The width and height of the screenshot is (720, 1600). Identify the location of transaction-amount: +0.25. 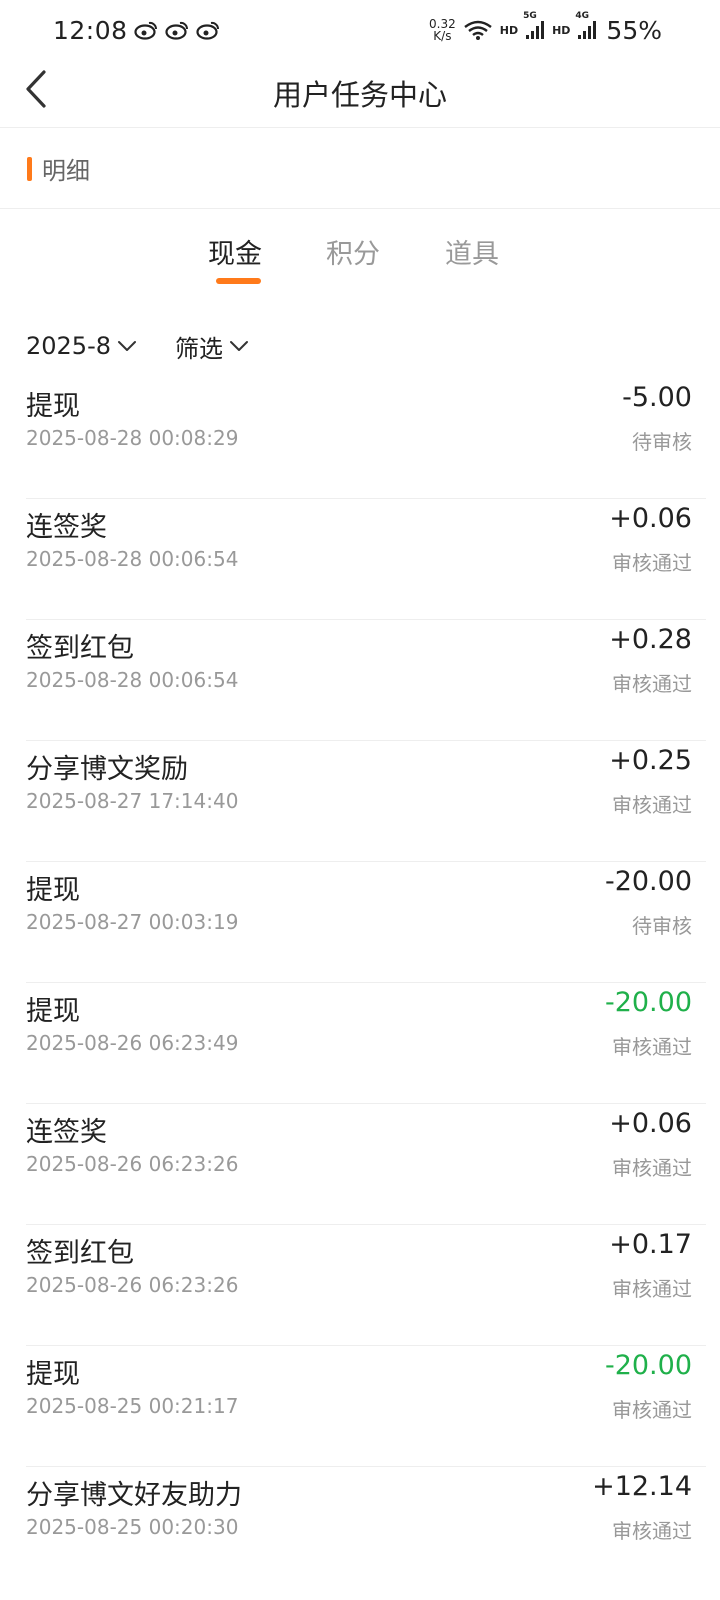
(650, 760).